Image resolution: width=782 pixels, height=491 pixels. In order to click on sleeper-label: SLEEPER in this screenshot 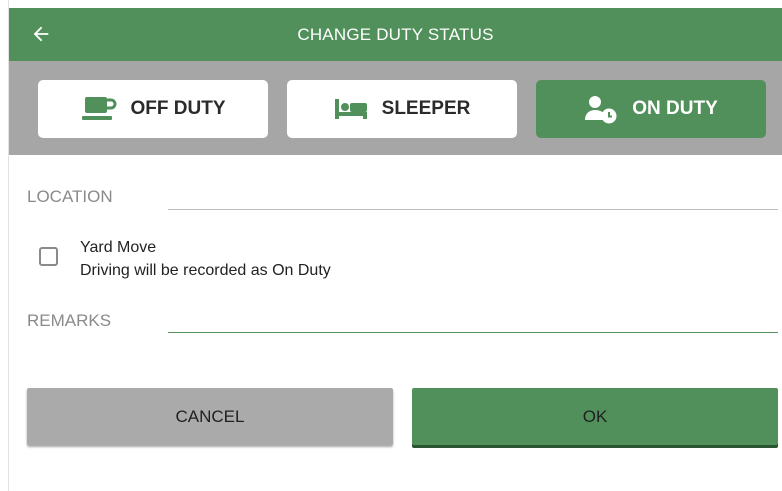, I will do `click(426, 108)`.